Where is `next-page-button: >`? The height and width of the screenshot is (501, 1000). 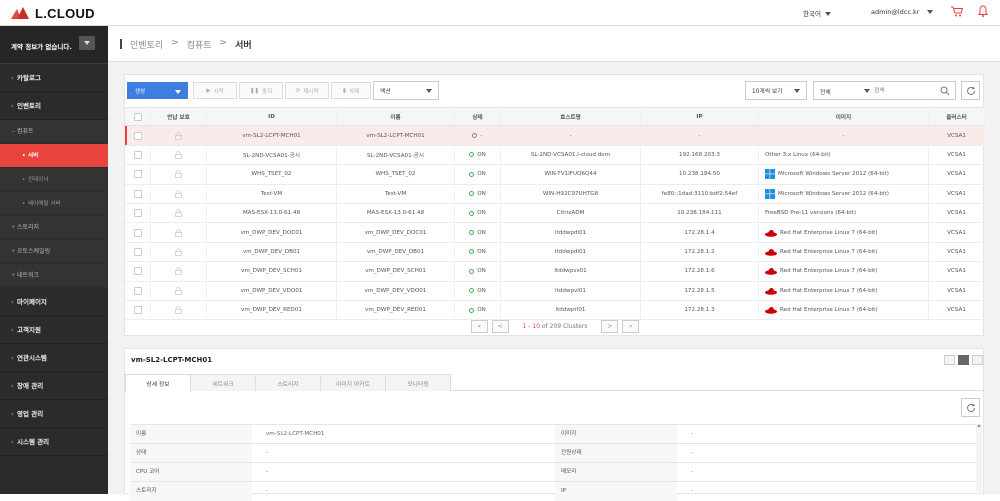 next-page-button: > is located at coordinates (610, 326).